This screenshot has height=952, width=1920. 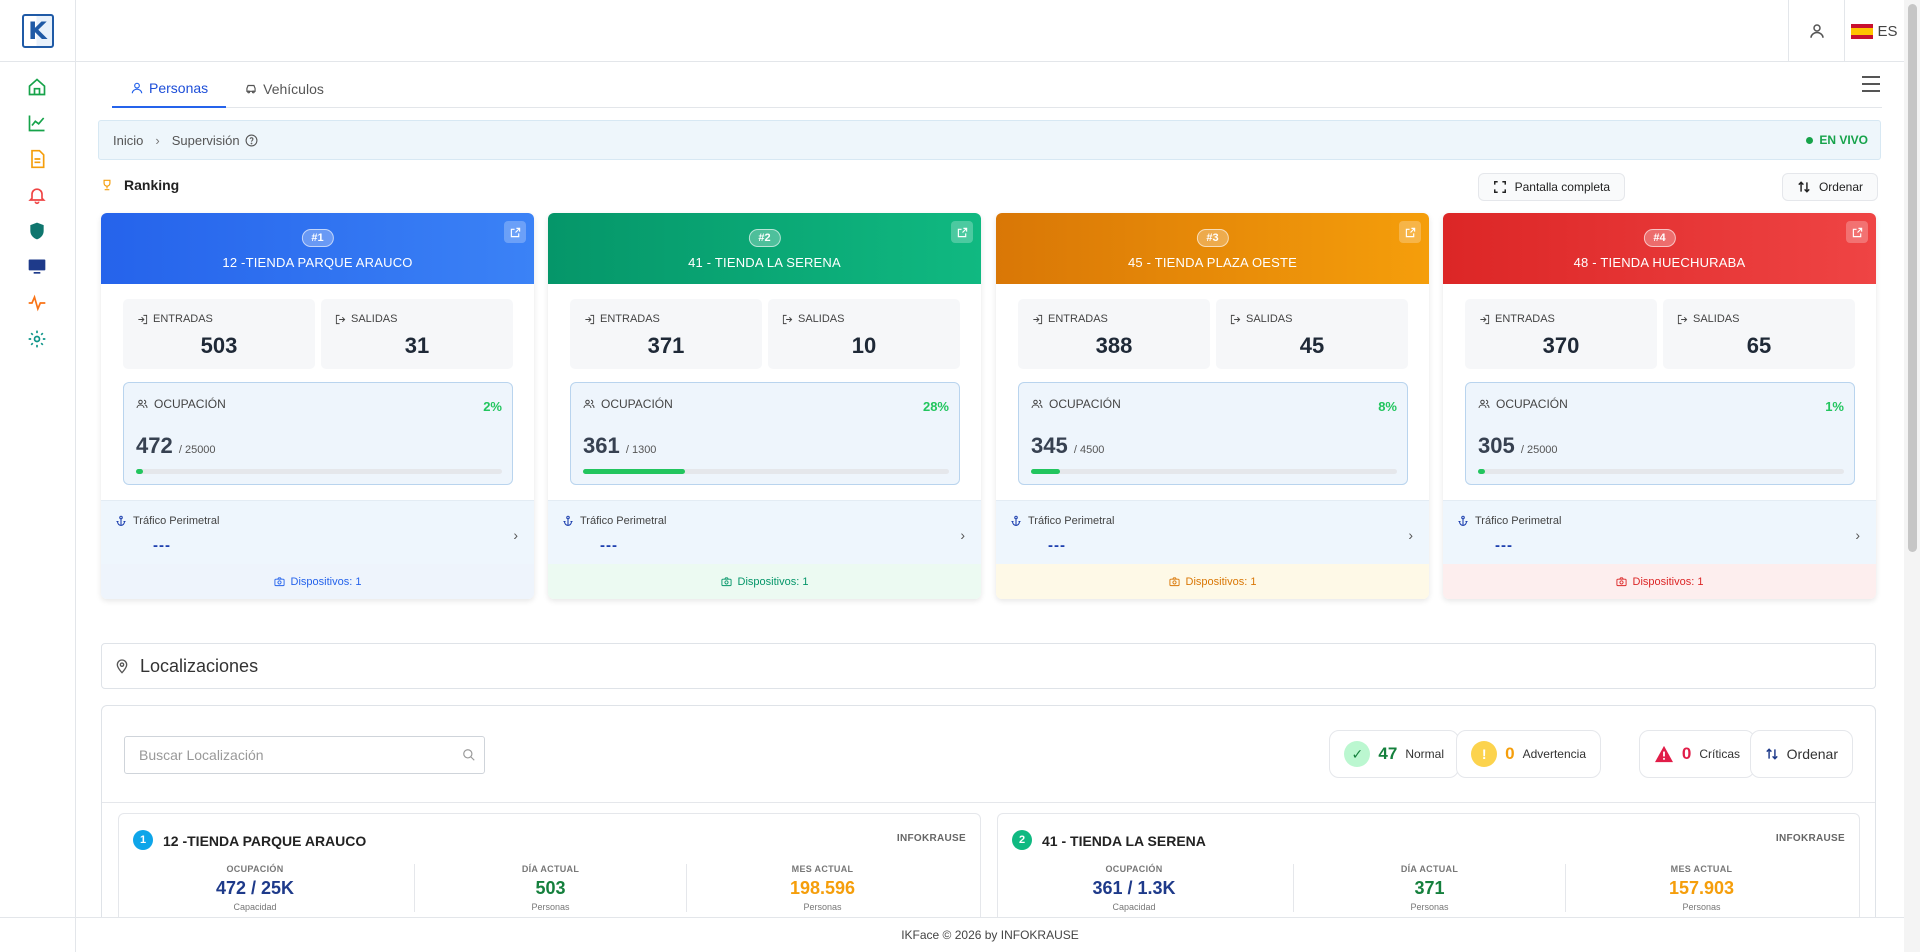 I want to click on devices-label: Dispositivos: 1, so click(x=773, y=581).